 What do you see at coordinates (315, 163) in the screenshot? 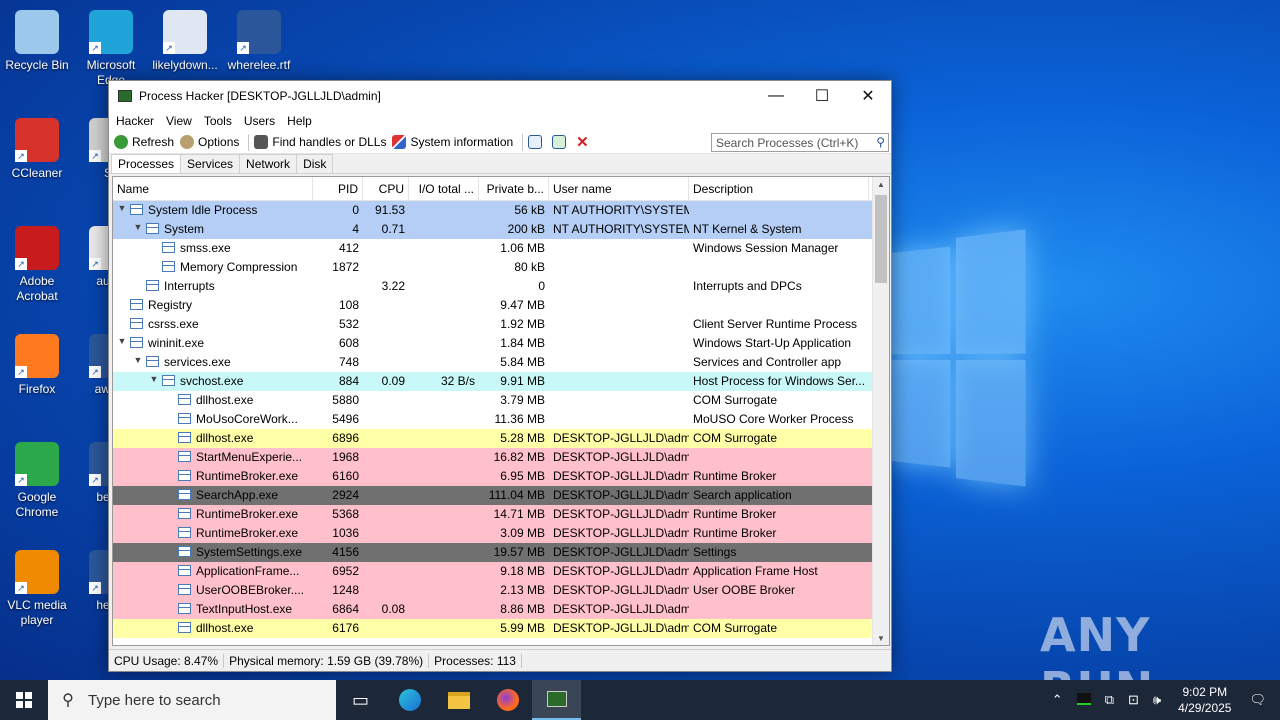
I see `tab-disk: Disk` at bounding box center [315, 163].